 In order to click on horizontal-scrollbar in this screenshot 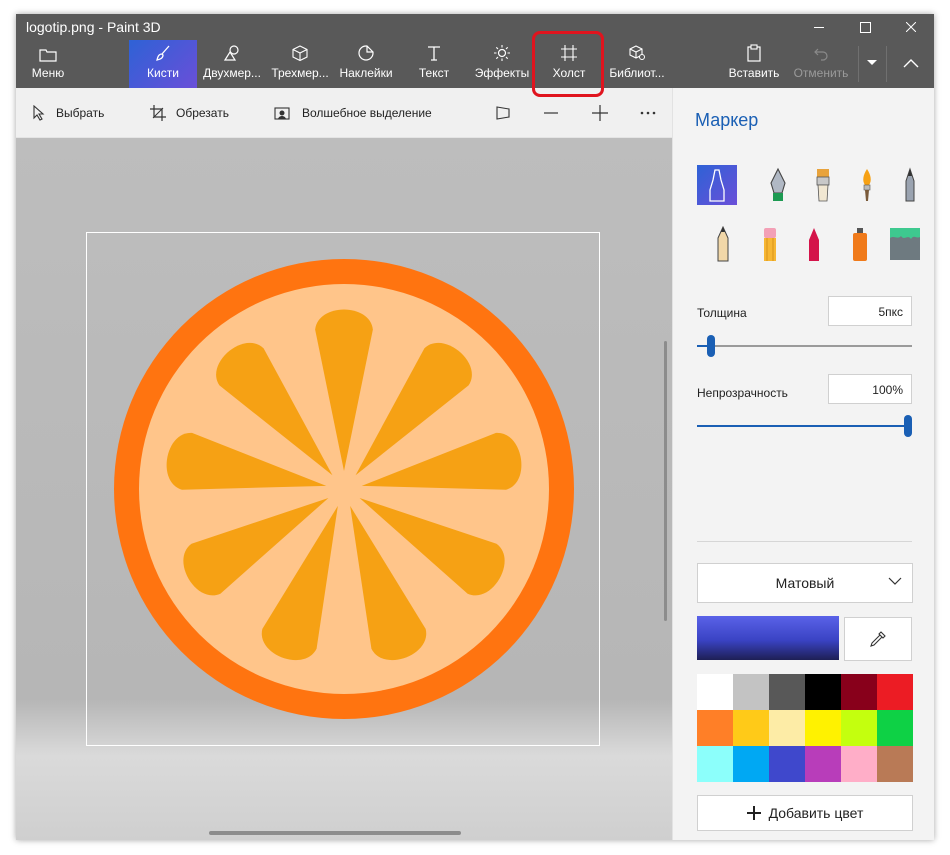, I will do `click(335, 833)`.